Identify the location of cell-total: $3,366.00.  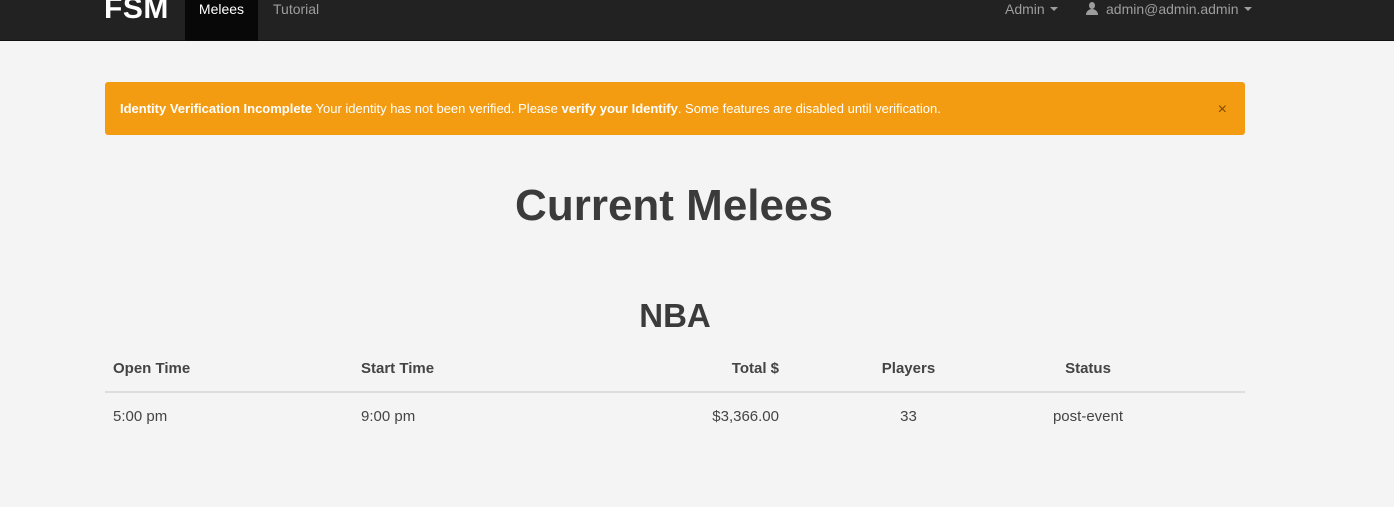
(745, 416).